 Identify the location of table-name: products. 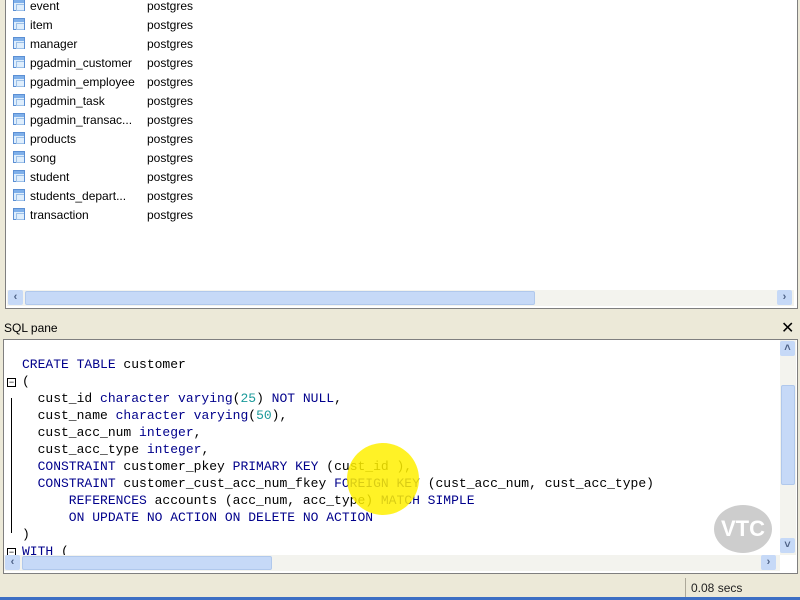
(53, 139).